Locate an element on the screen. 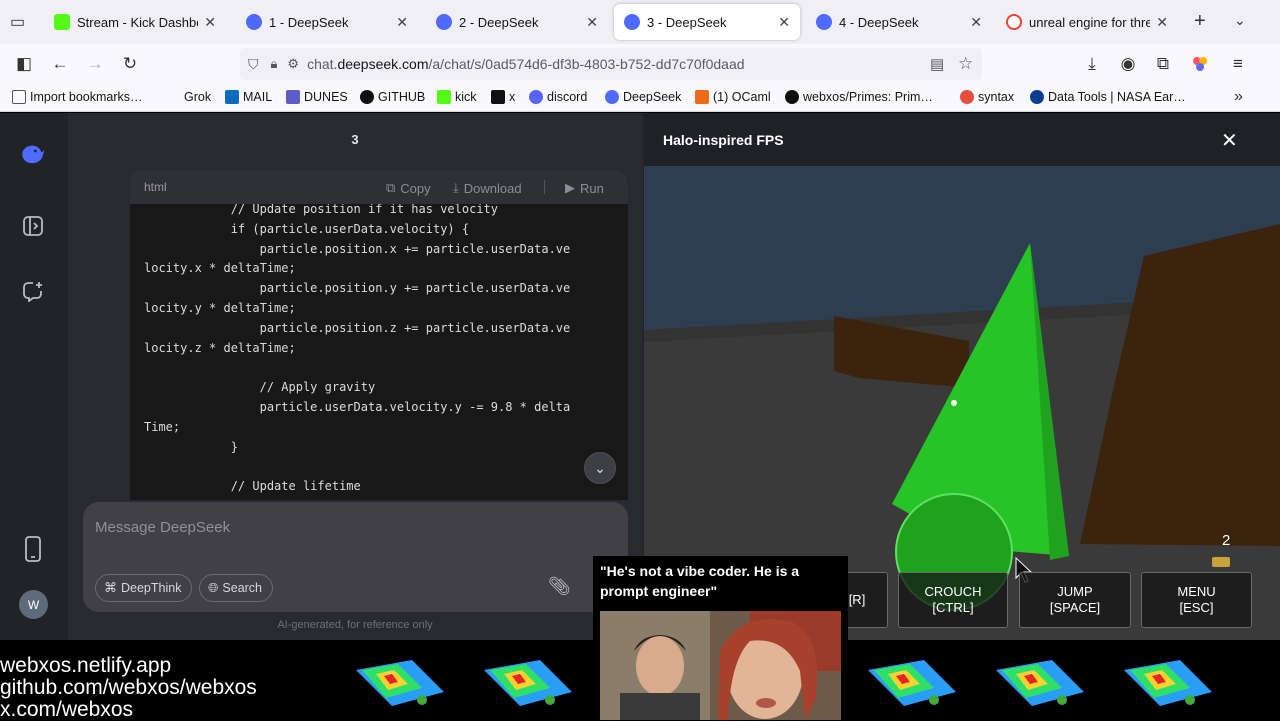 This screenshot has width=1280, height=721. extensions-icon: ⧉ is located at coordinates (1163, 64).